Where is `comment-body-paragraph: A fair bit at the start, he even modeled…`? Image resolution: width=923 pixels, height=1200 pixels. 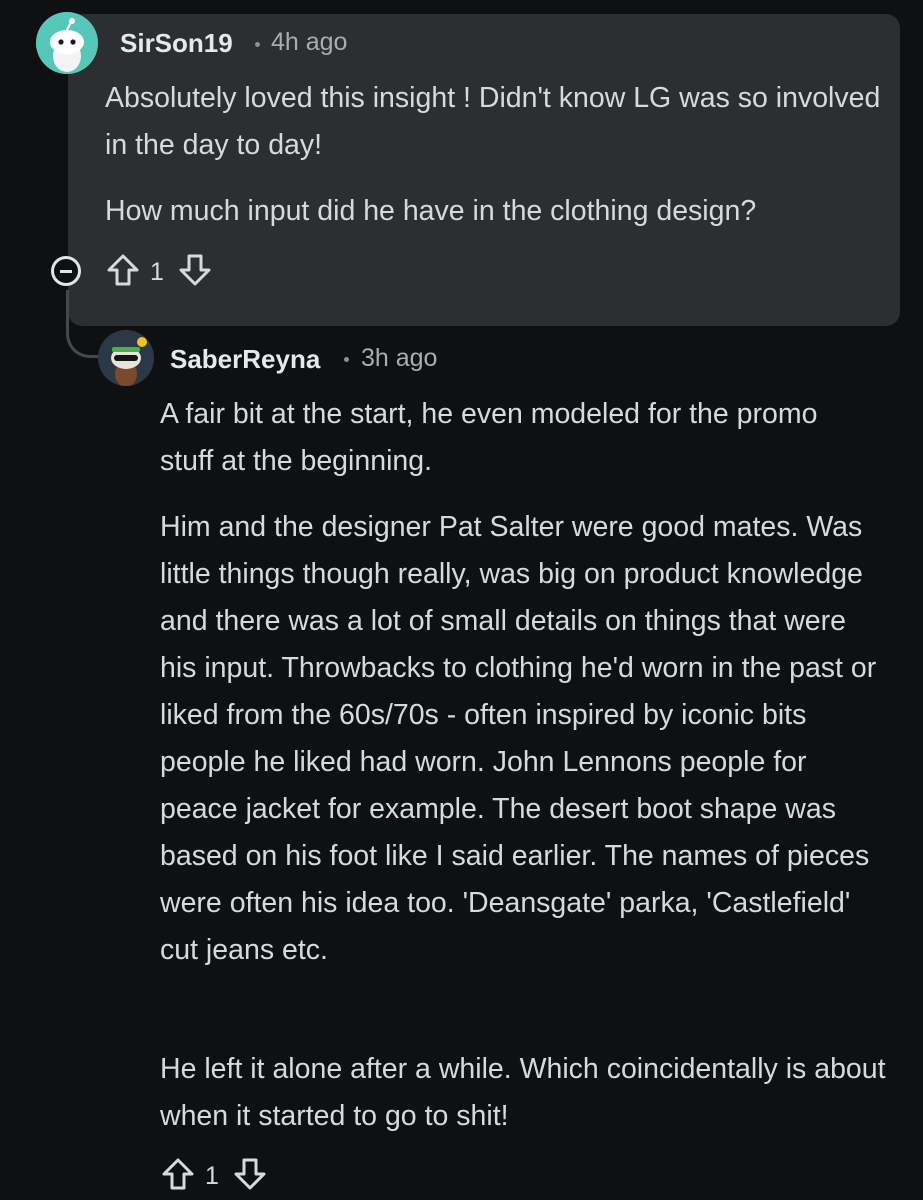
comment-body-paragraph: A fair bit at the start, he even modeled… is located at coordinates (489, 437).